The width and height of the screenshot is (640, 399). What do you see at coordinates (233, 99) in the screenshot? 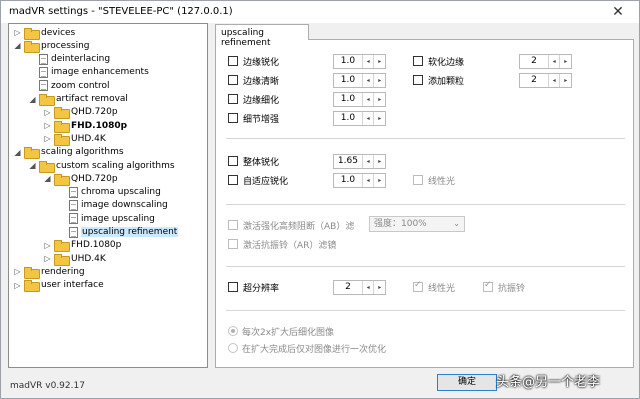
I see `edge-thin-checkbox` at bounding box center [233, 99].